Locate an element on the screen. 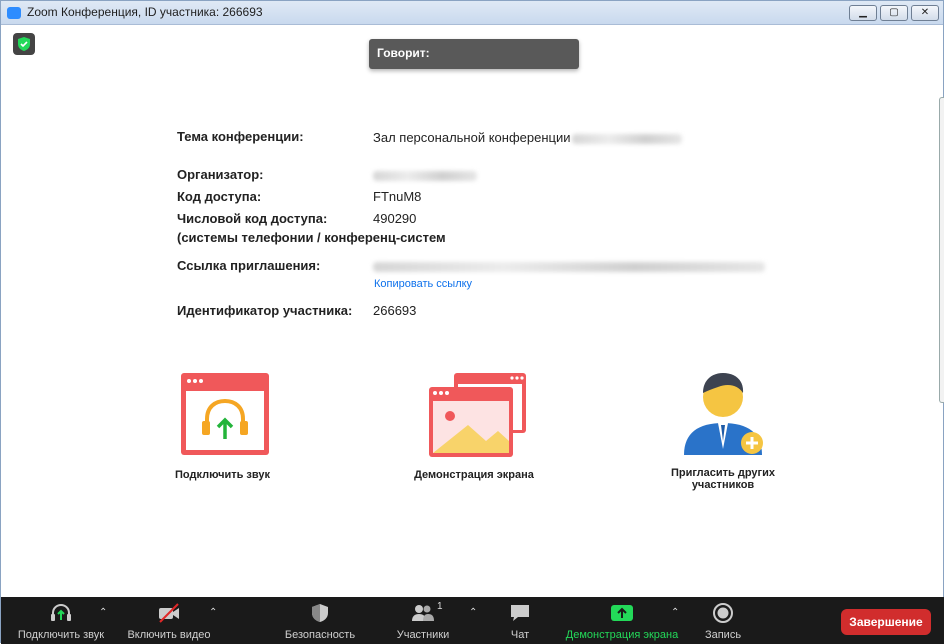 This screenshot has width=944, height=644. record-button: Запись is located at coordinates (723, 620).